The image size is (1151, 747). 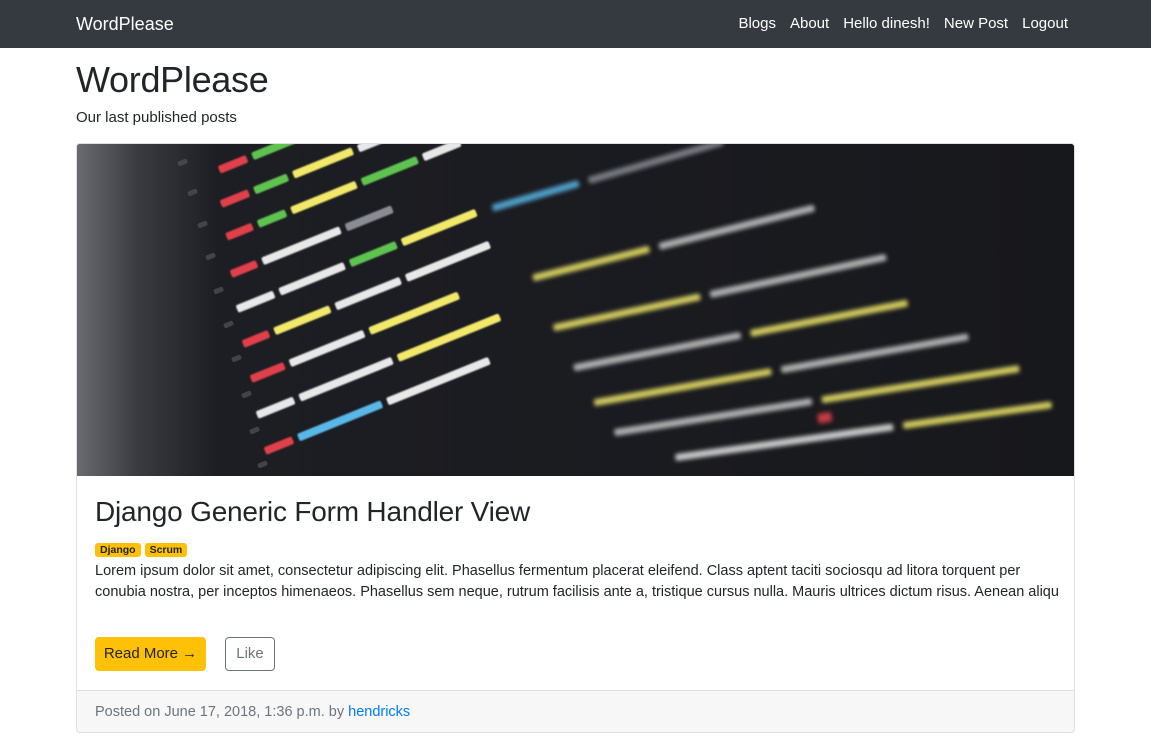 What do you see at coordinates (312, 512) in the screenshot?
I see `post-title: Django Generic Form Handler View` at bounding box center [312, 512].